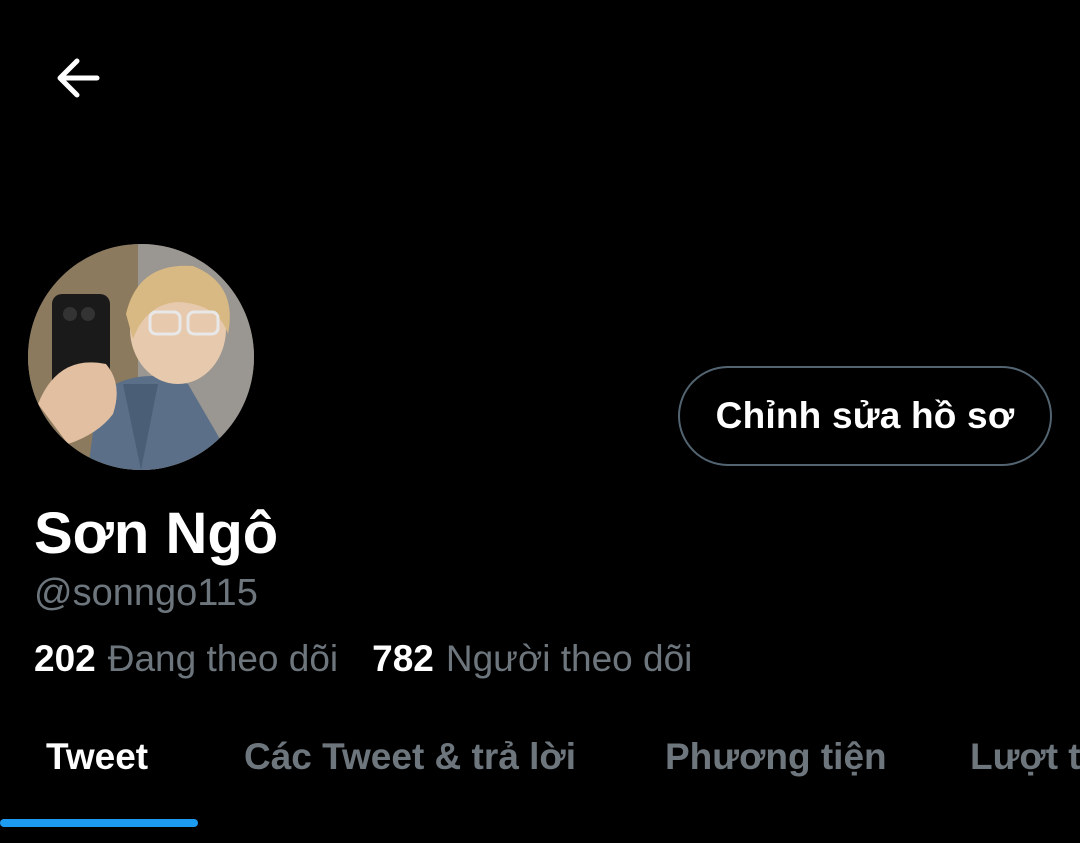  I want to click on following-count: 202, so click(65, 658).